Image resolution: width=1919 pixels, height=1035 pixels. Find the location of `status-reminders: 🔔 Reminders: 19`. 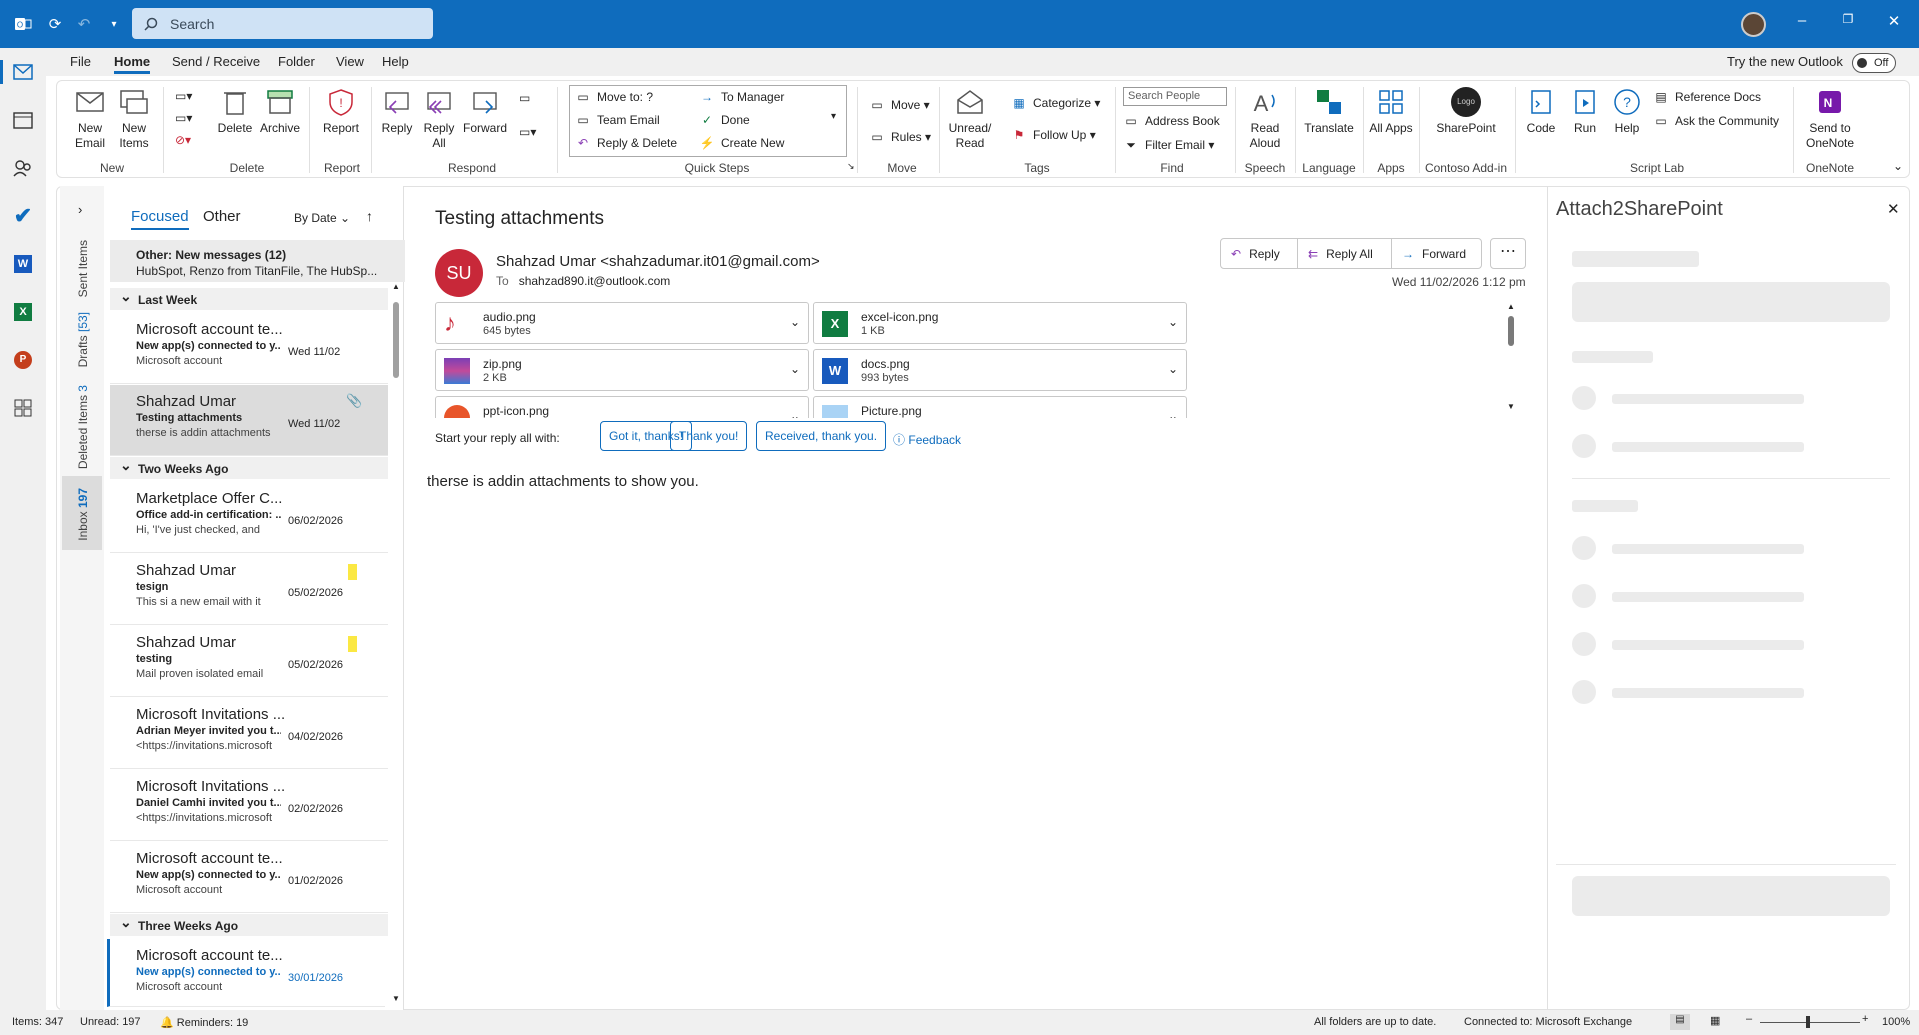

status-reminders: 🔔 Reminders: 19 is located at coordinates (204, 1022).